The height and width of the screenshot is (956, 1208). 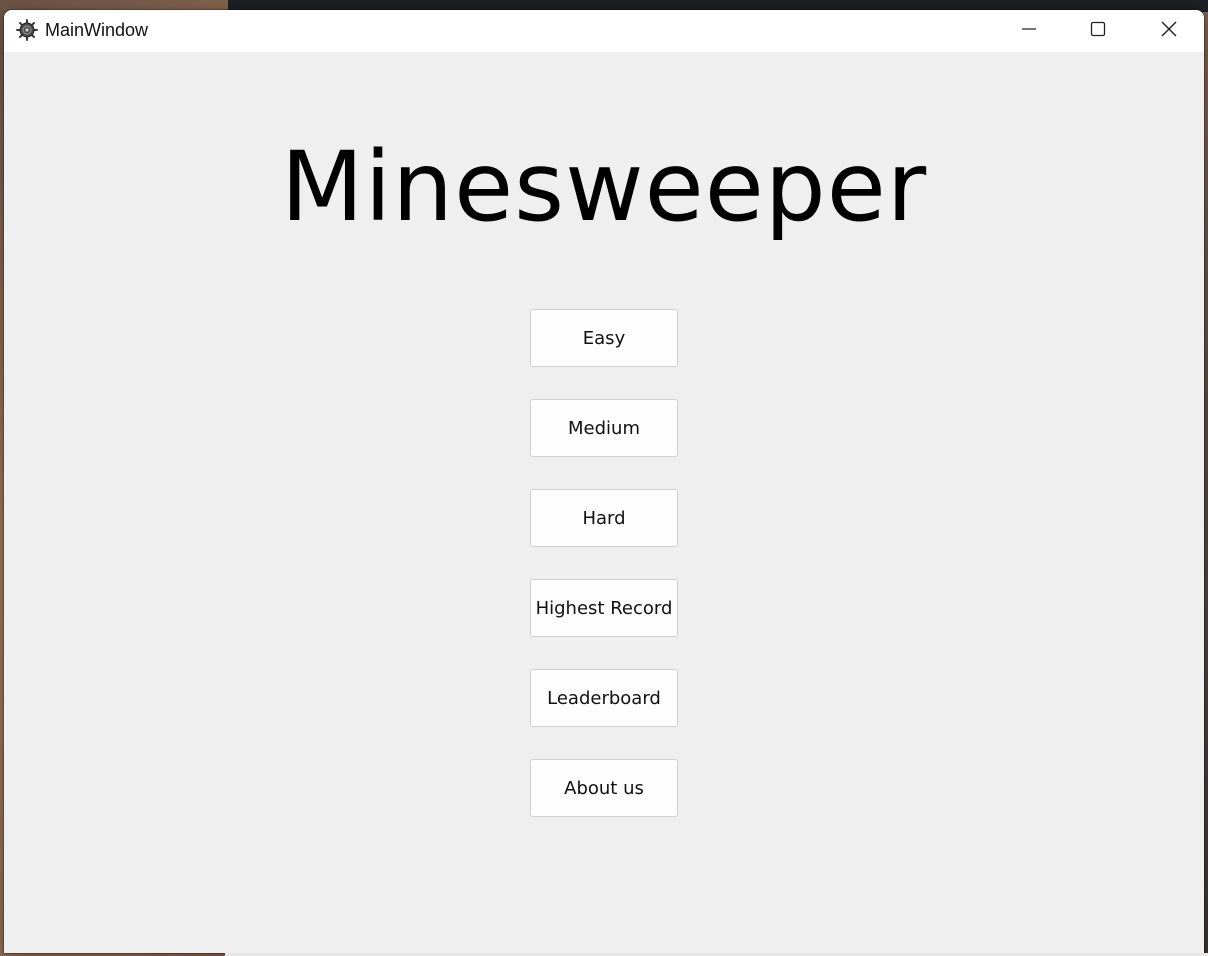 I want to click on title-bar: MainWindow, so click(x=604, y=31).